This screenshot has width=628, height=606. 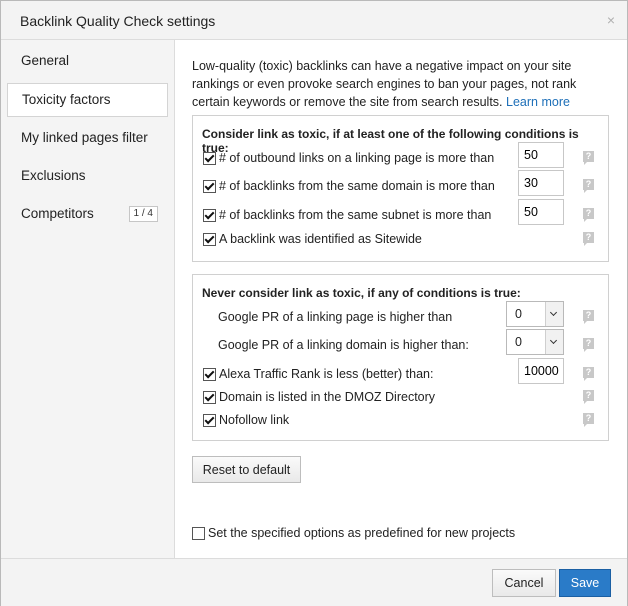 What do you see at coordinates (541, 155) in the screenshot?
I see `outbound-links-input` at bounding box center [541, 155].